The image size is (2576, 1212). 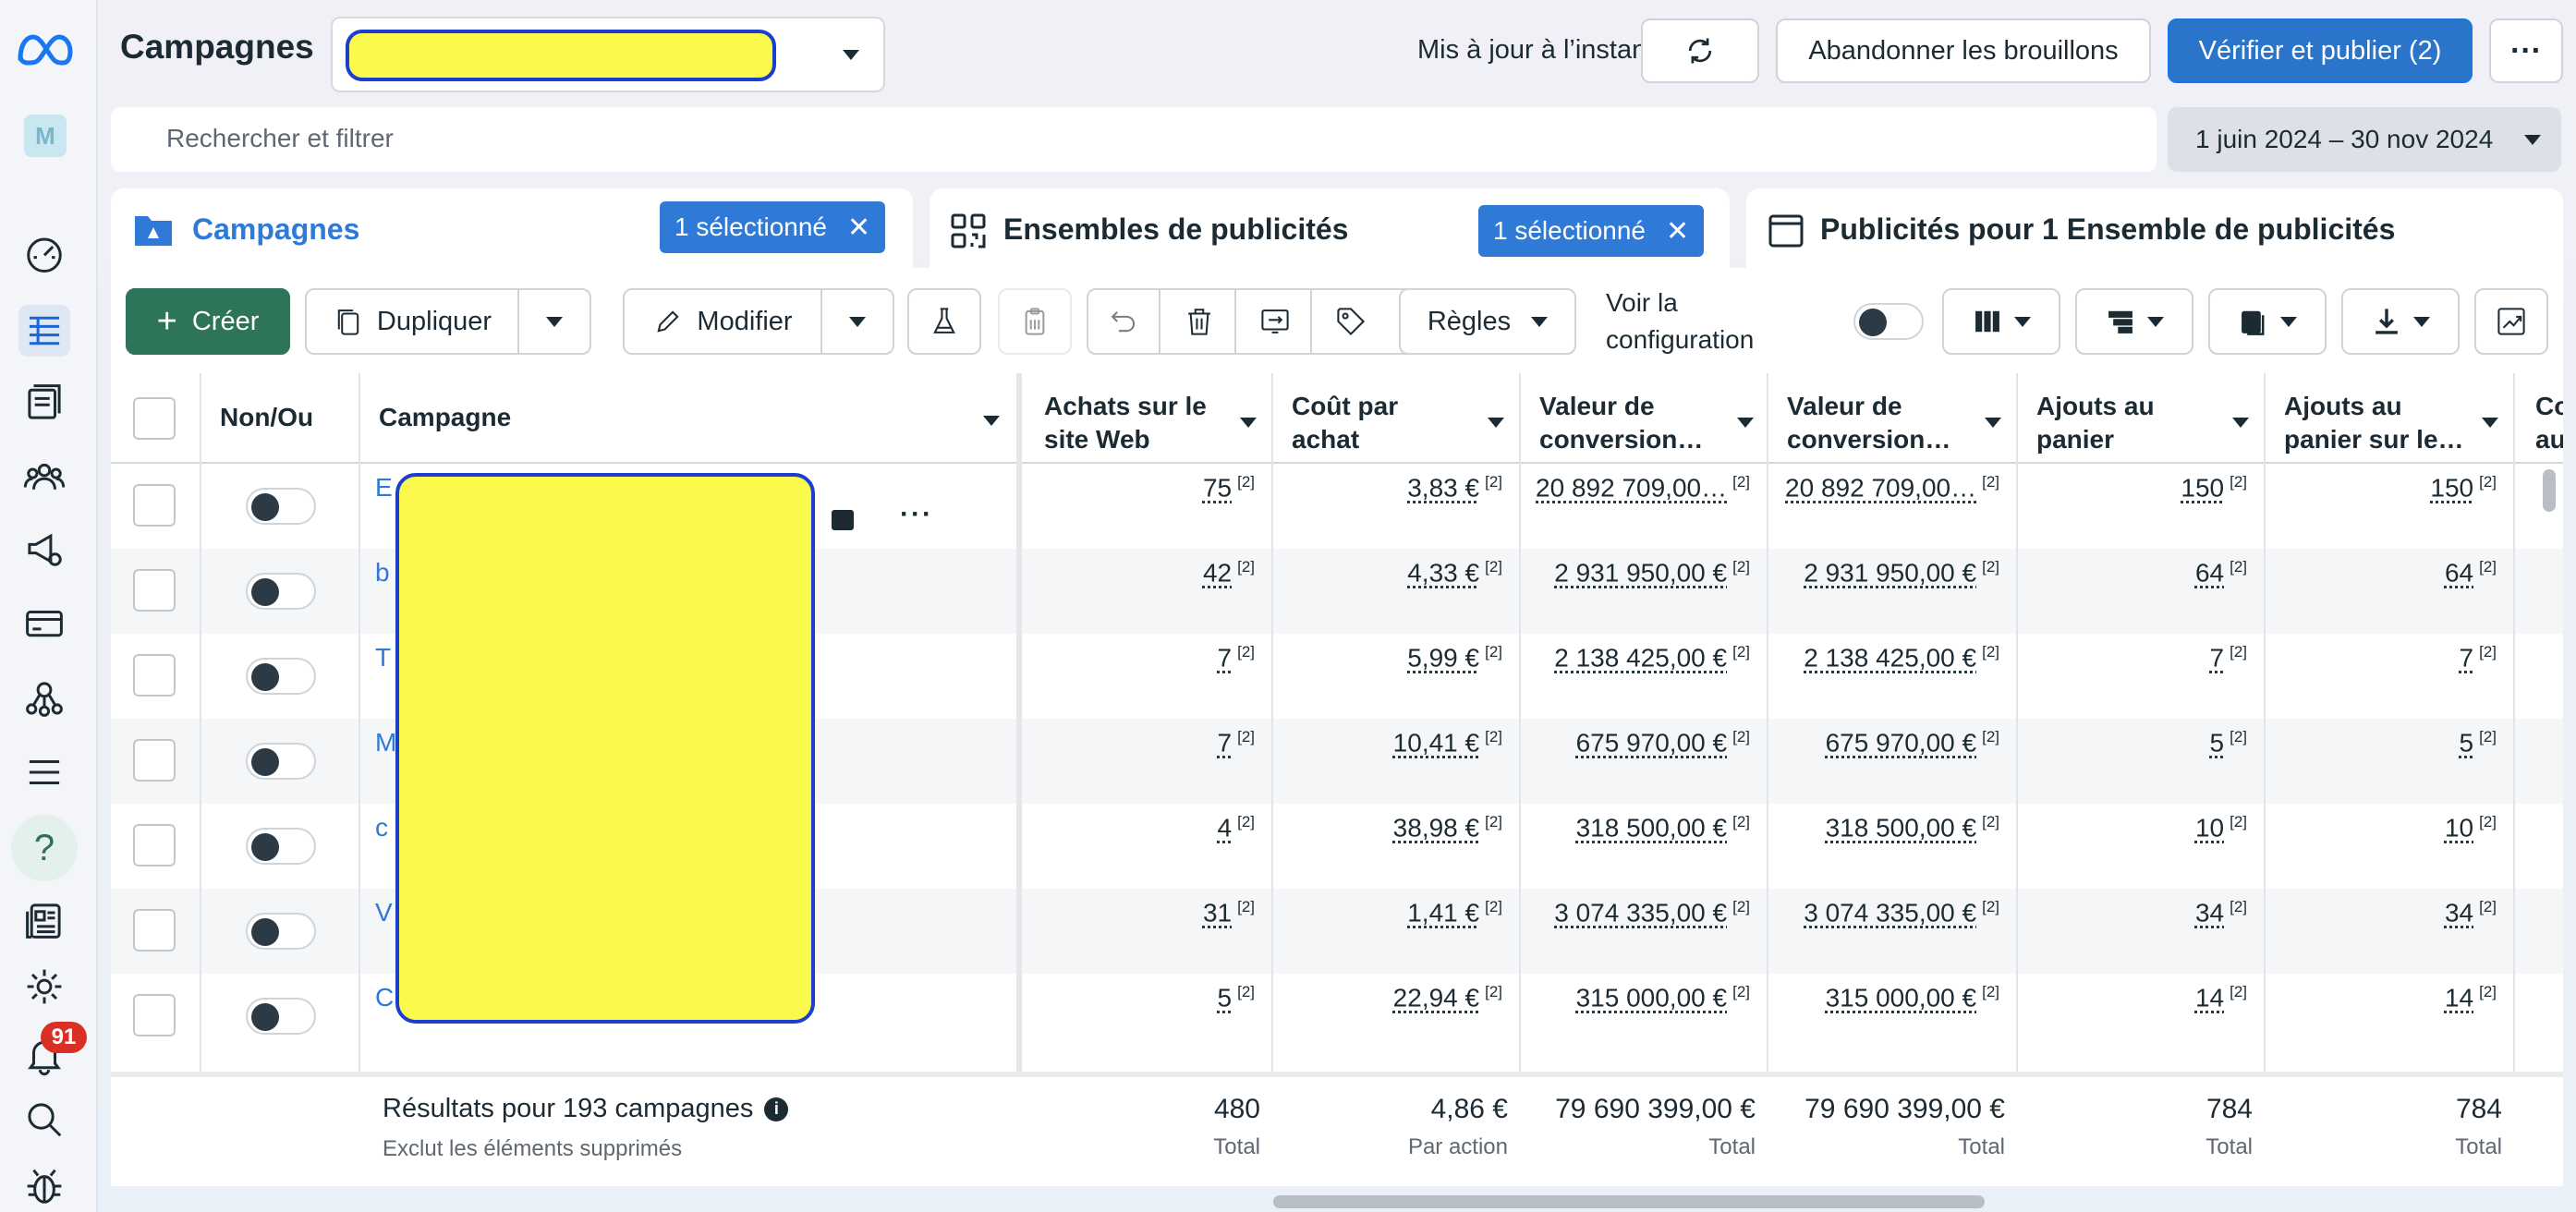 I want to click on discard-drafts-button: Abandonner les brouillons, so click(x=1964, y=50).